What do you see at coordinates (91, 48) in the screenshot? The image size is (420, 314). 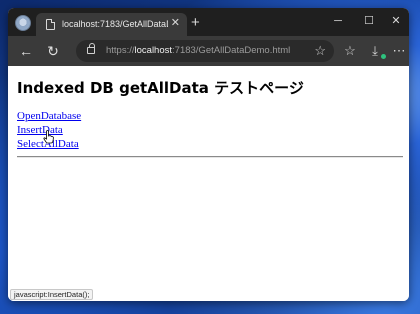 I see `lock-icon` at bounding box center [91, 48].